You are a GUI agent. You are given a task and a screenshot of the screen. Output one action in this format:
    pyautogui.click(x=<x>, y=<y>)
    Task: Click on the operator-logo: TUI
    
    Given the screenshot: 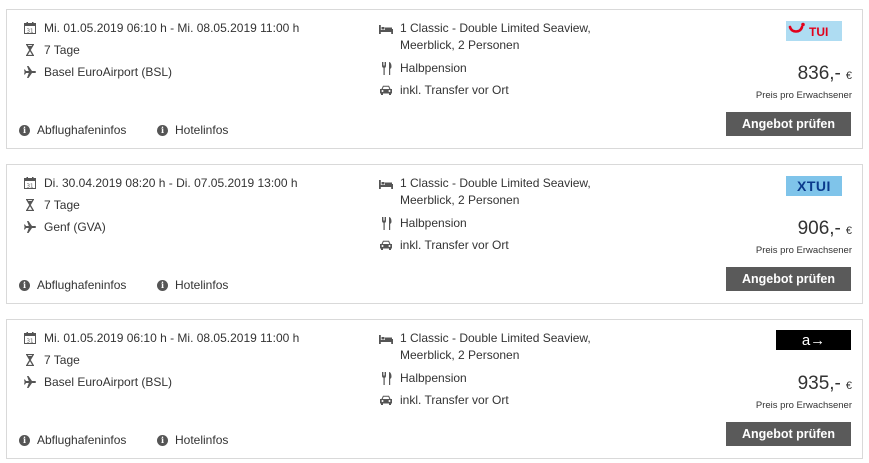 What is the action you would take?
    pyautogui.click(x=814, y=31)
    